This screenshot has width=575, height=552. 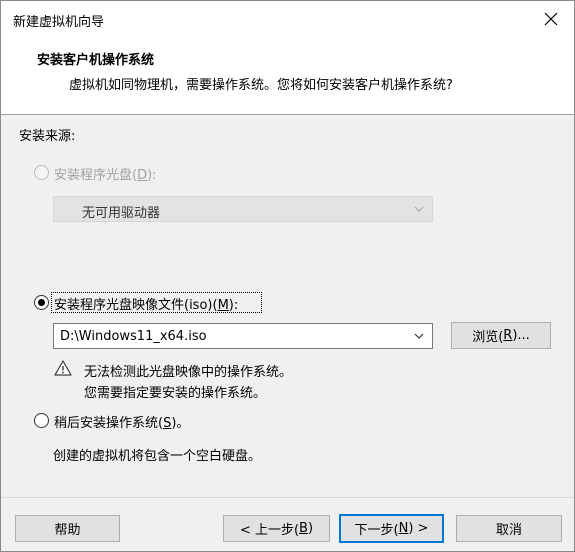 I want to click on iso-path-combobox: D:\Windows11_x64.iso, so click(x=243, y=336).